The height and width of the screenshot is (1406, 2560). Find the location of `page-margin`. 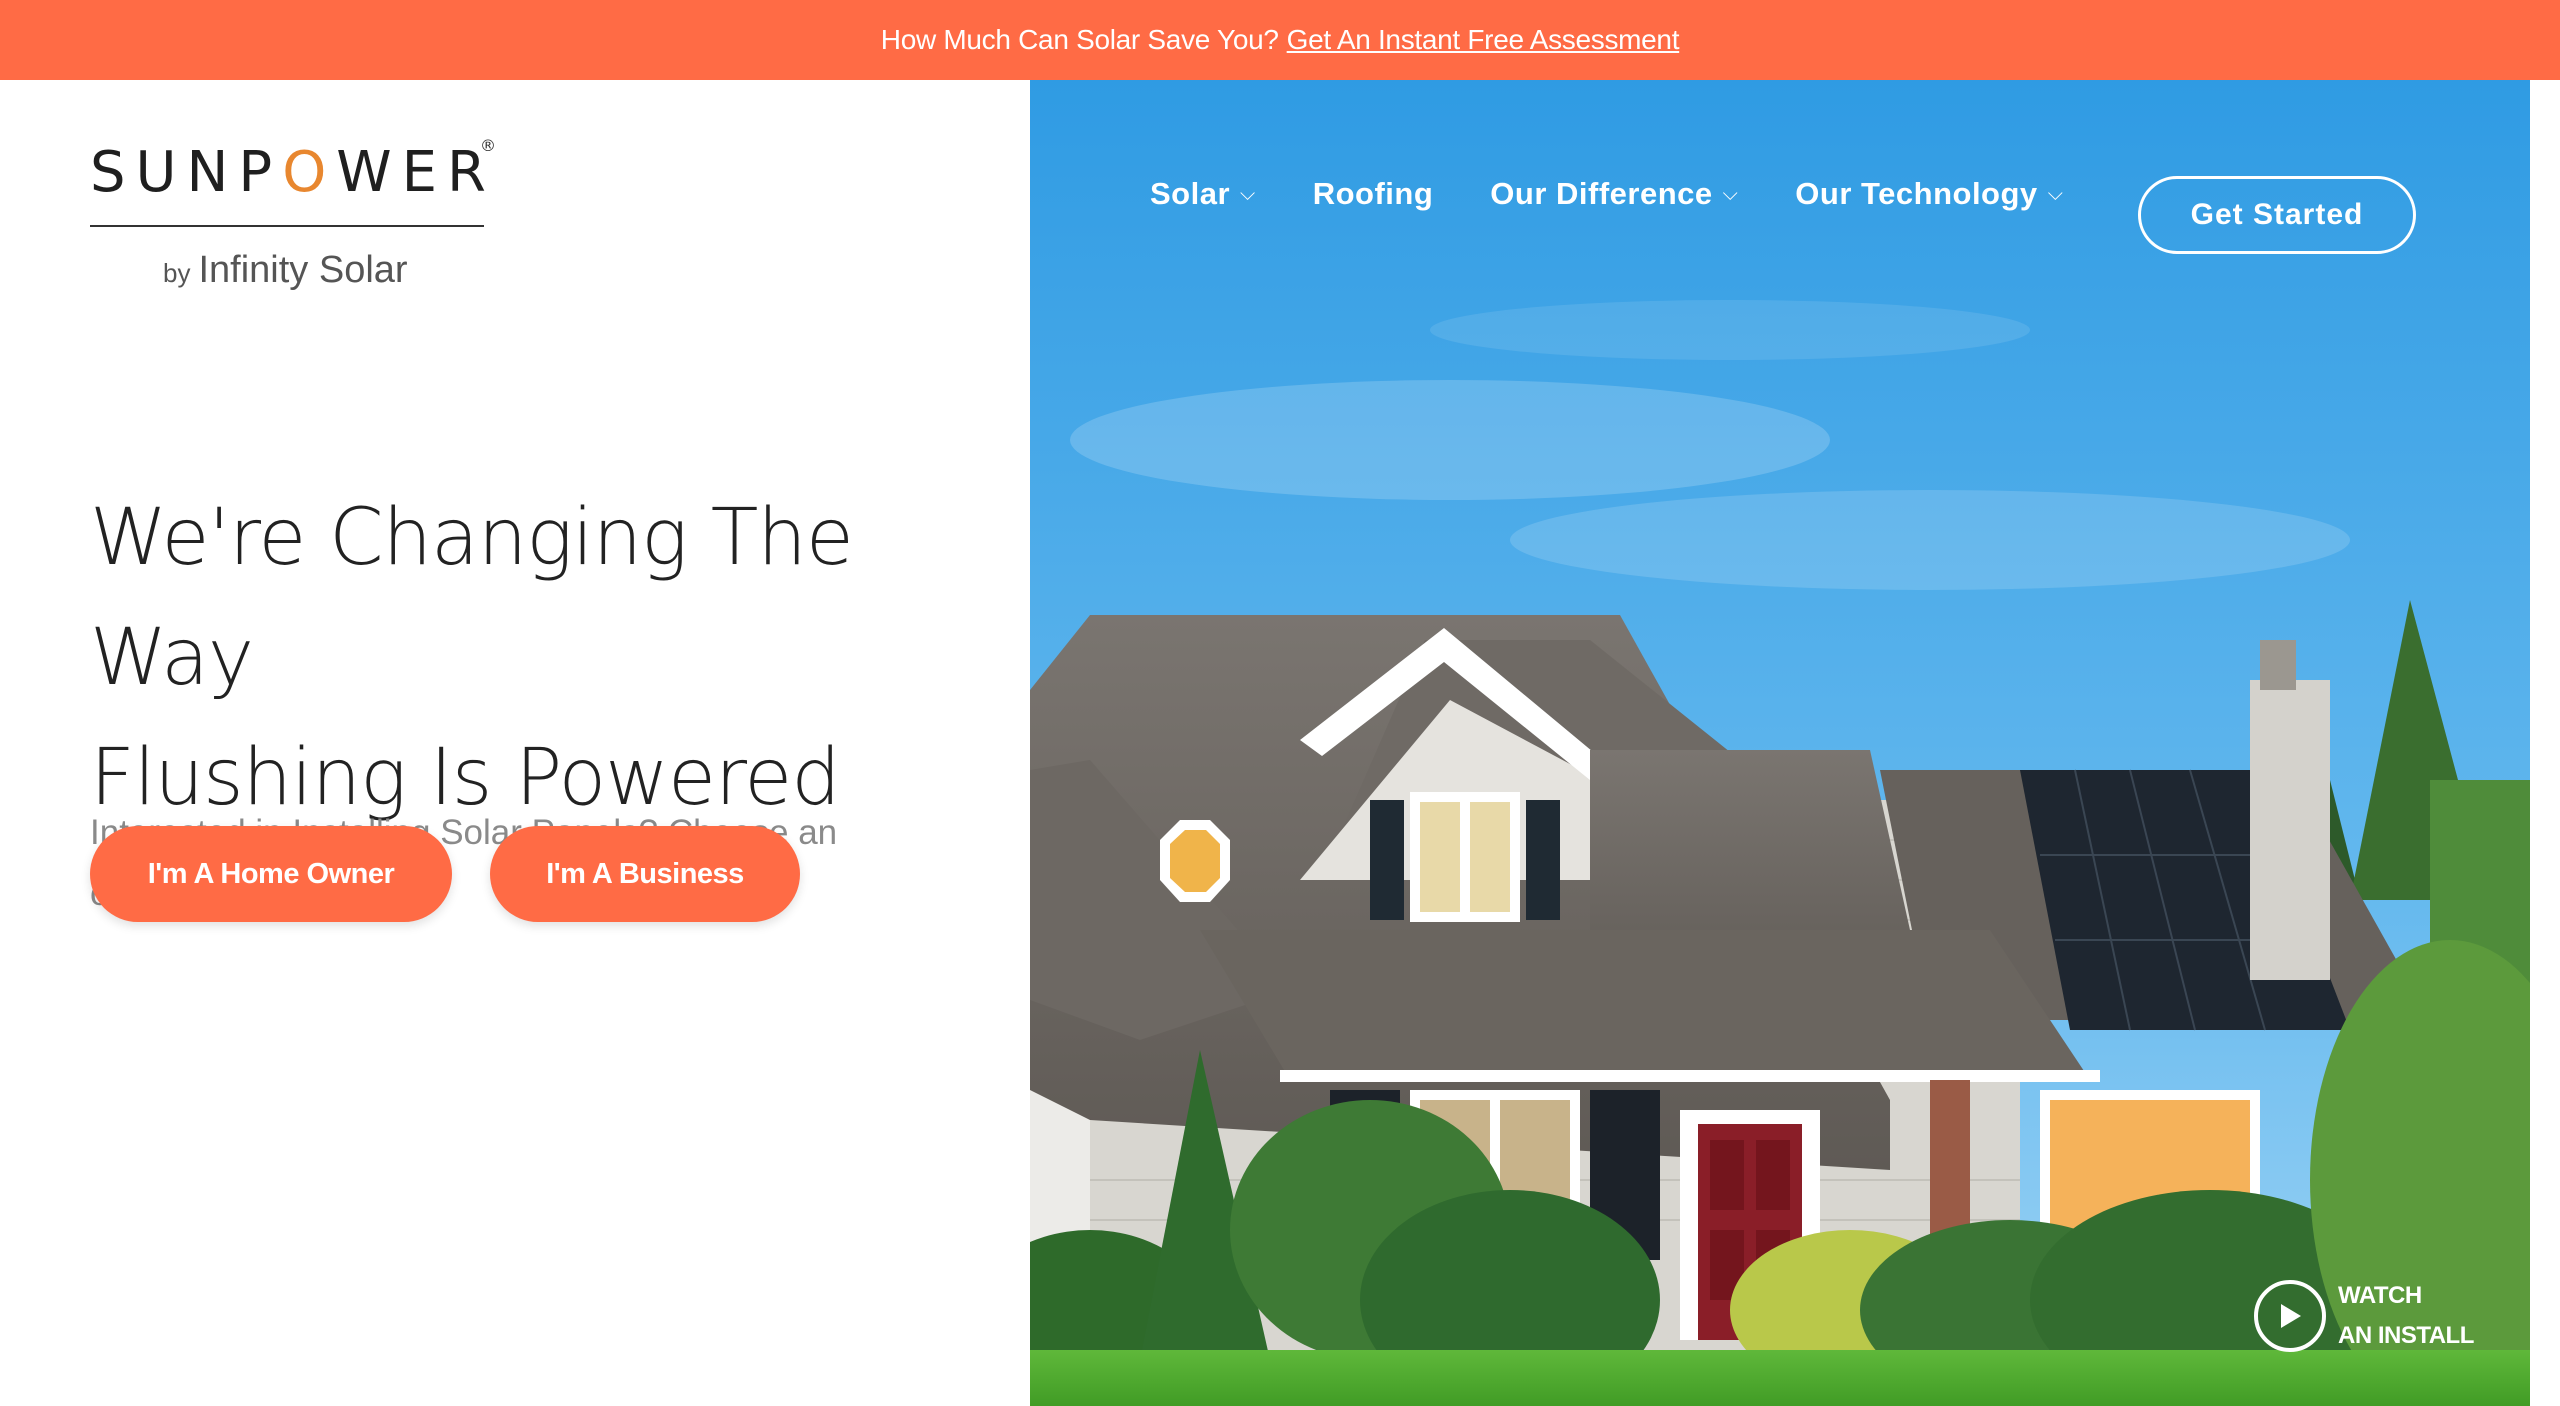

page-margin is located at coordinates (2545, 743).